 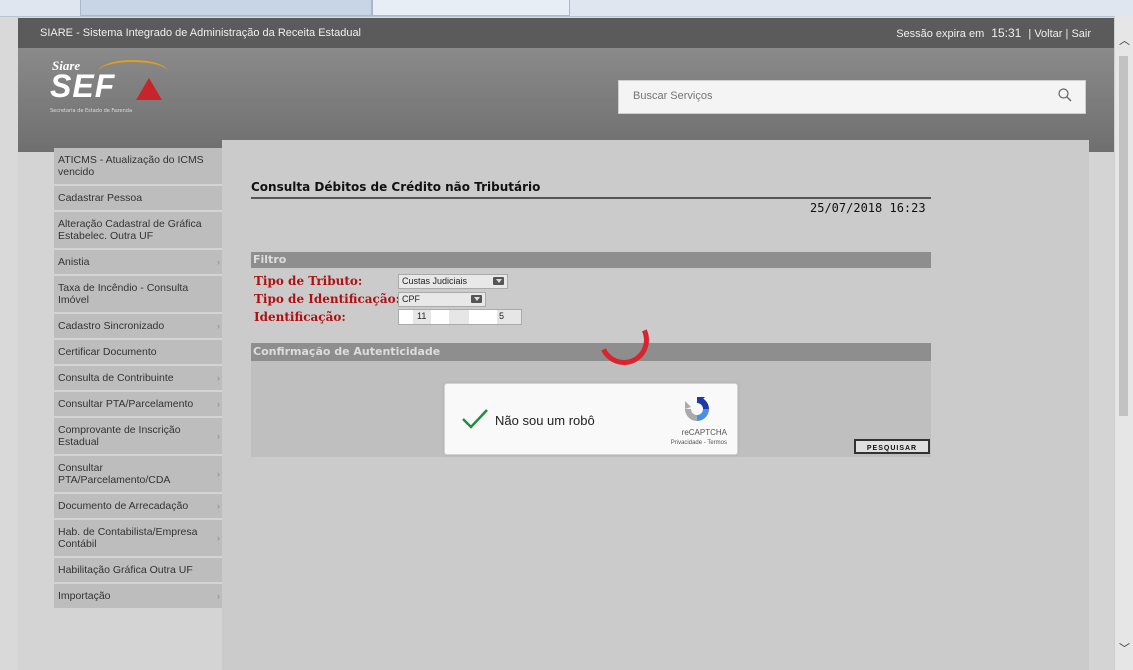 I want to click on scroll-up-icon: ︿, so click(x=1124, y=40).